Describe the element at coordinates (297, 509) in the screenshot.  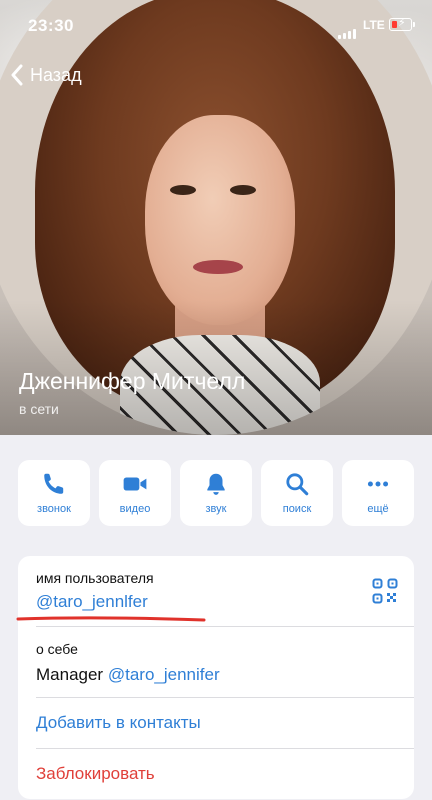
I see `search-label: поиск` at that location.